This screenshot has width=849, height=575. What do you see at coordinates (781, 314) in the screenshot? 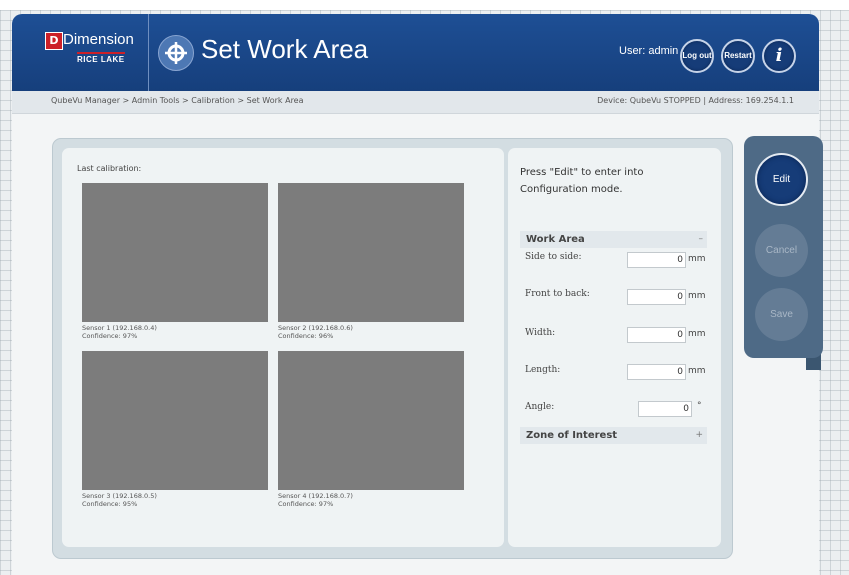
I see `save-button: Save` at bounding box center [781, 314].